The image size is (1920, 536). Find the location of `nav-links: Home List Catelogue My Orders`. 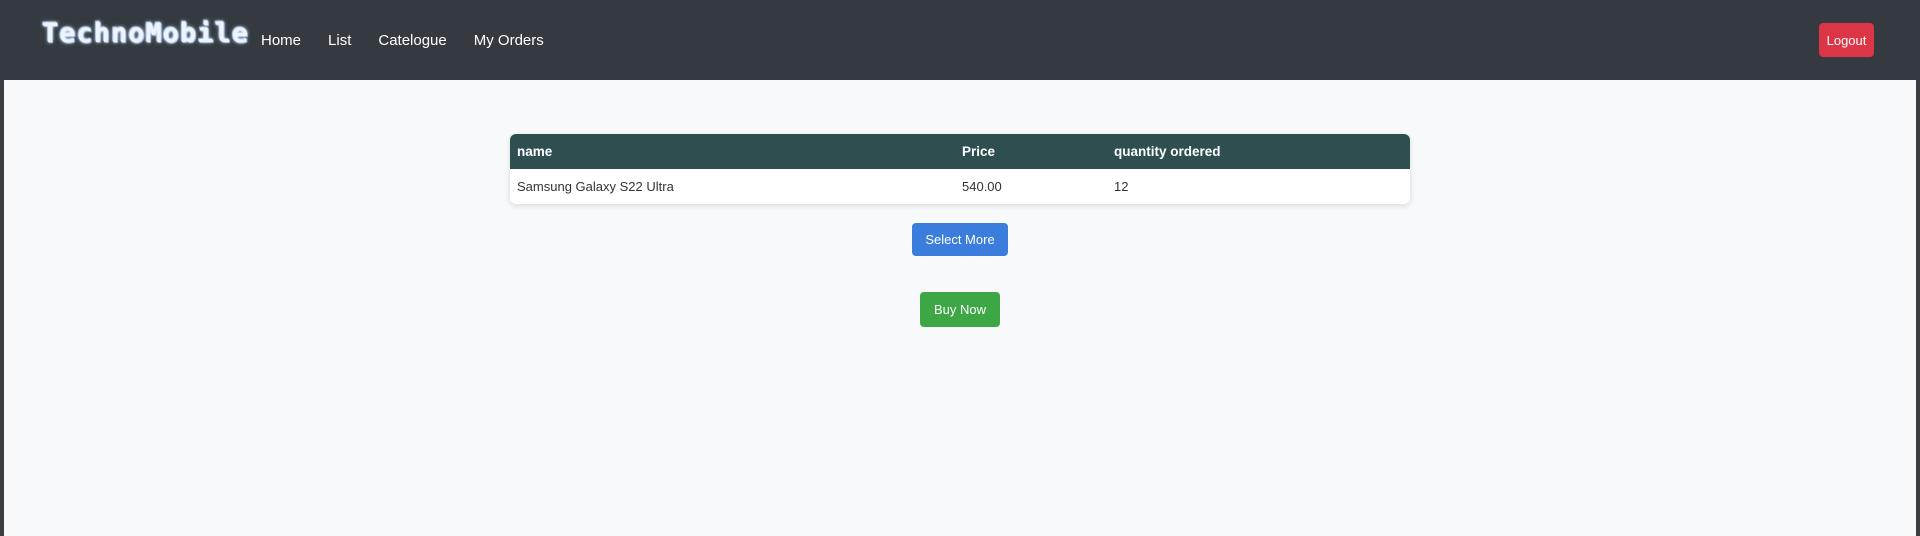

nav-links: Home List Catelogue My Orders is located at coordinates (416, 40).